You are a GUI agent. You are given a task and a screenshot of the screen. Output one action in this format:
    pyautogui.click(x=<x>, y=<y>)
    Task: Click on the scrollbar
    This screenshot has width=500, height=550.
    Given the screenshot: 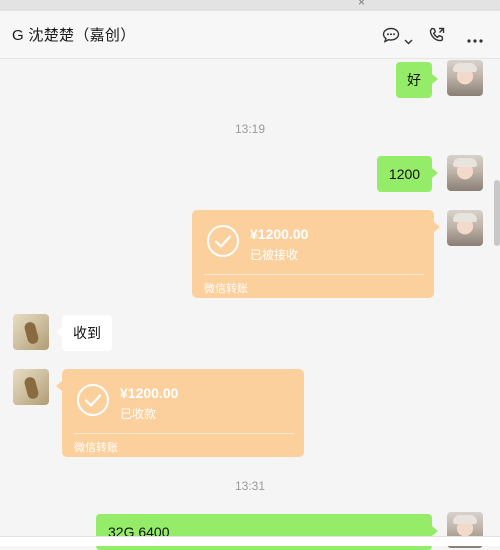 What is the action you would take?
    pyautogui.click(x=497, y=213)
    